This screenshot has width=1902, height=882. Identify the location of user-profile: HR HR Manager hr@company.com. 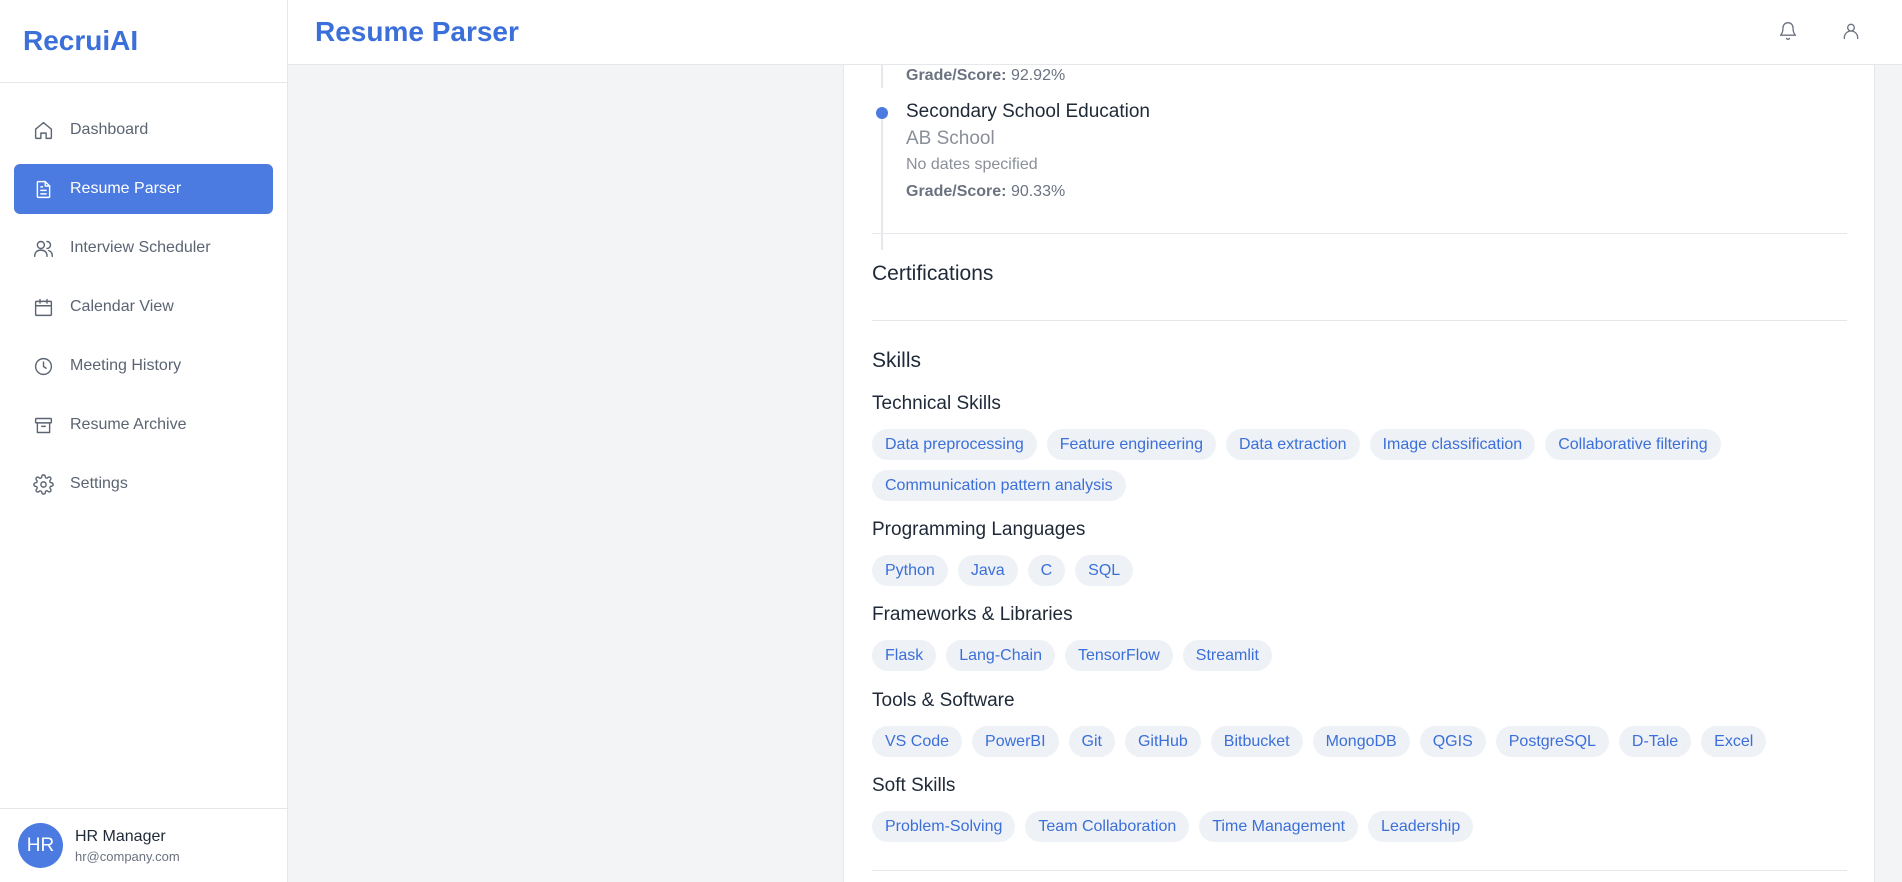
(143, 845).